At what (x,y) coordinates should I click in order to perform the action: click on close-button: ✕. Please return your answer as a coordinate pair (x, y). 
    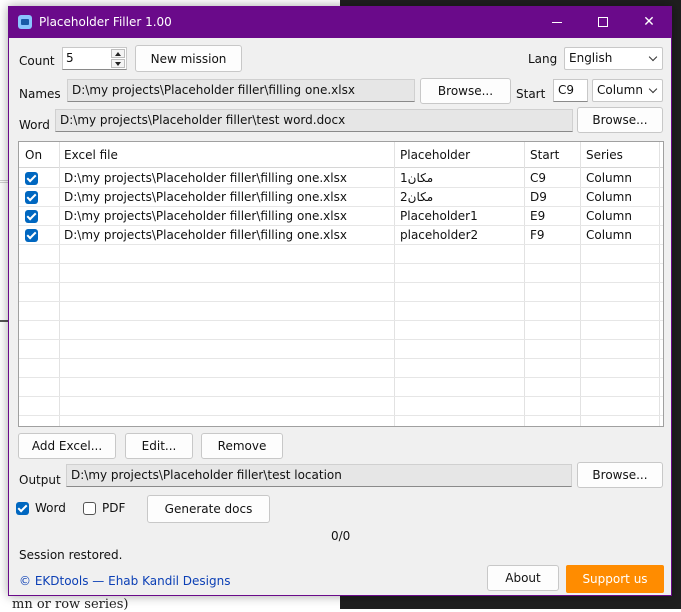
    Looking at the image, I should click on (649, 22).